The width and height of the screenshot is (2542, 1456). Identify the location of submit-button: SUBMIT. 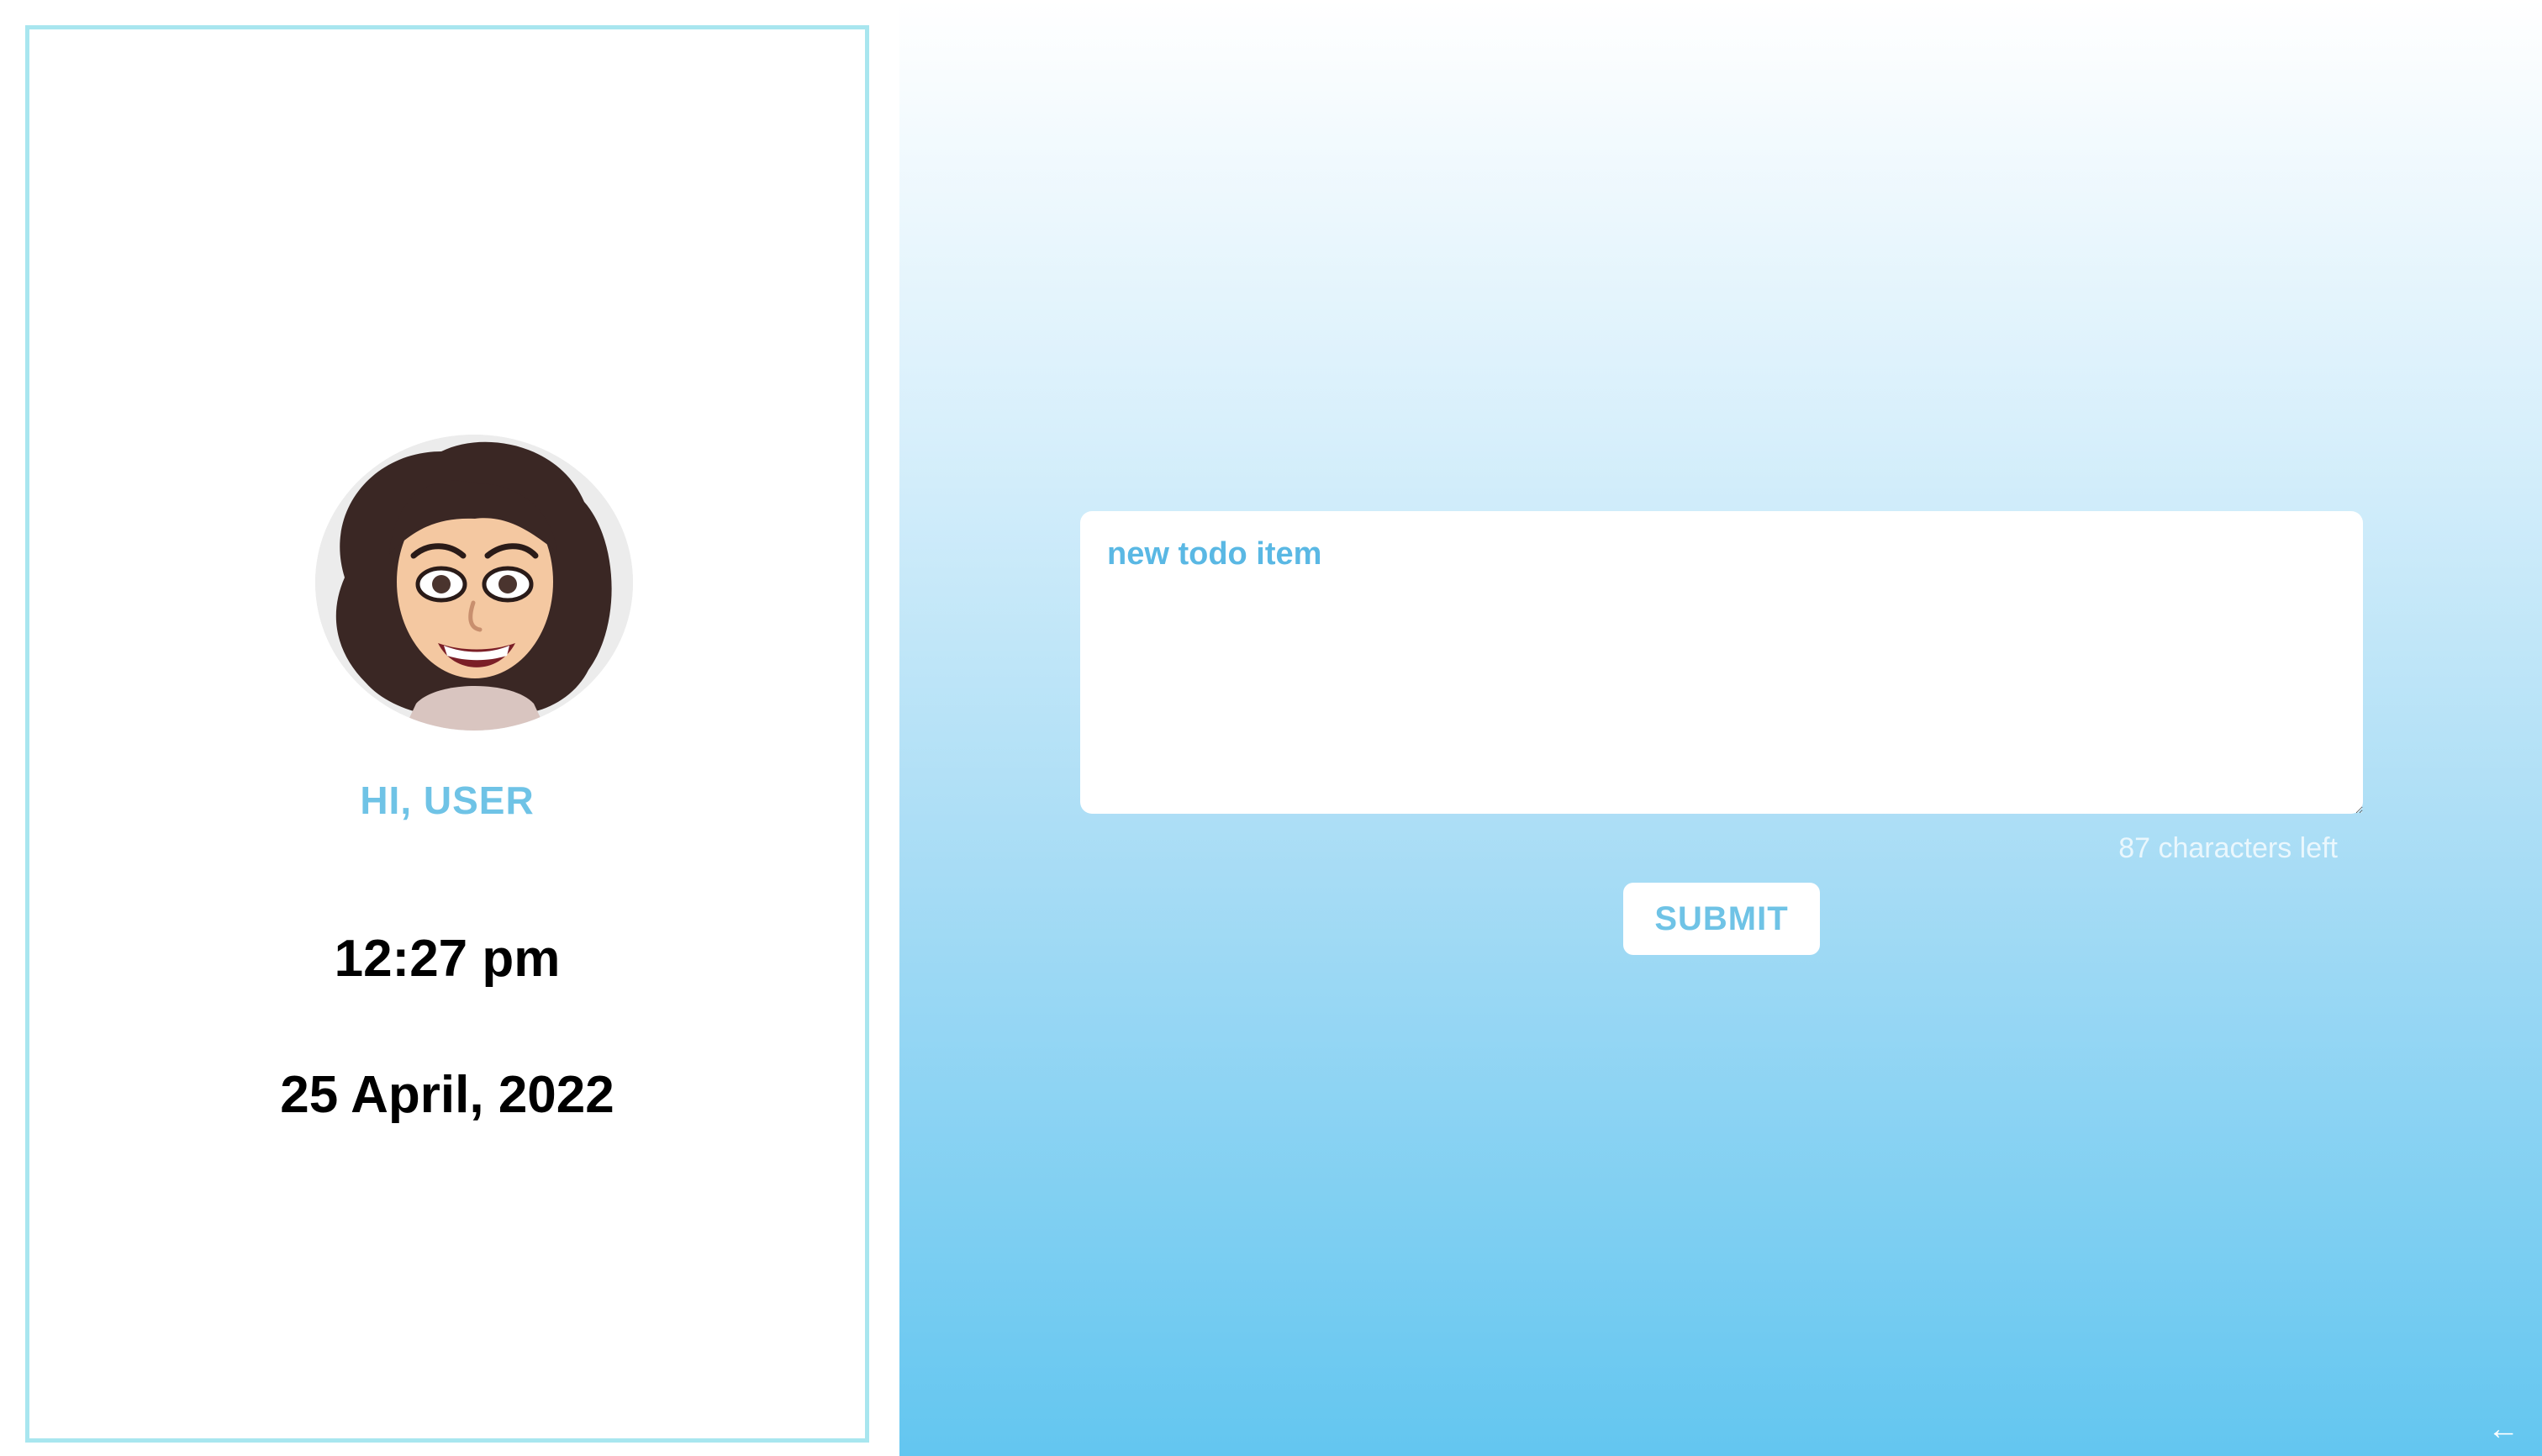
(1721, 919).